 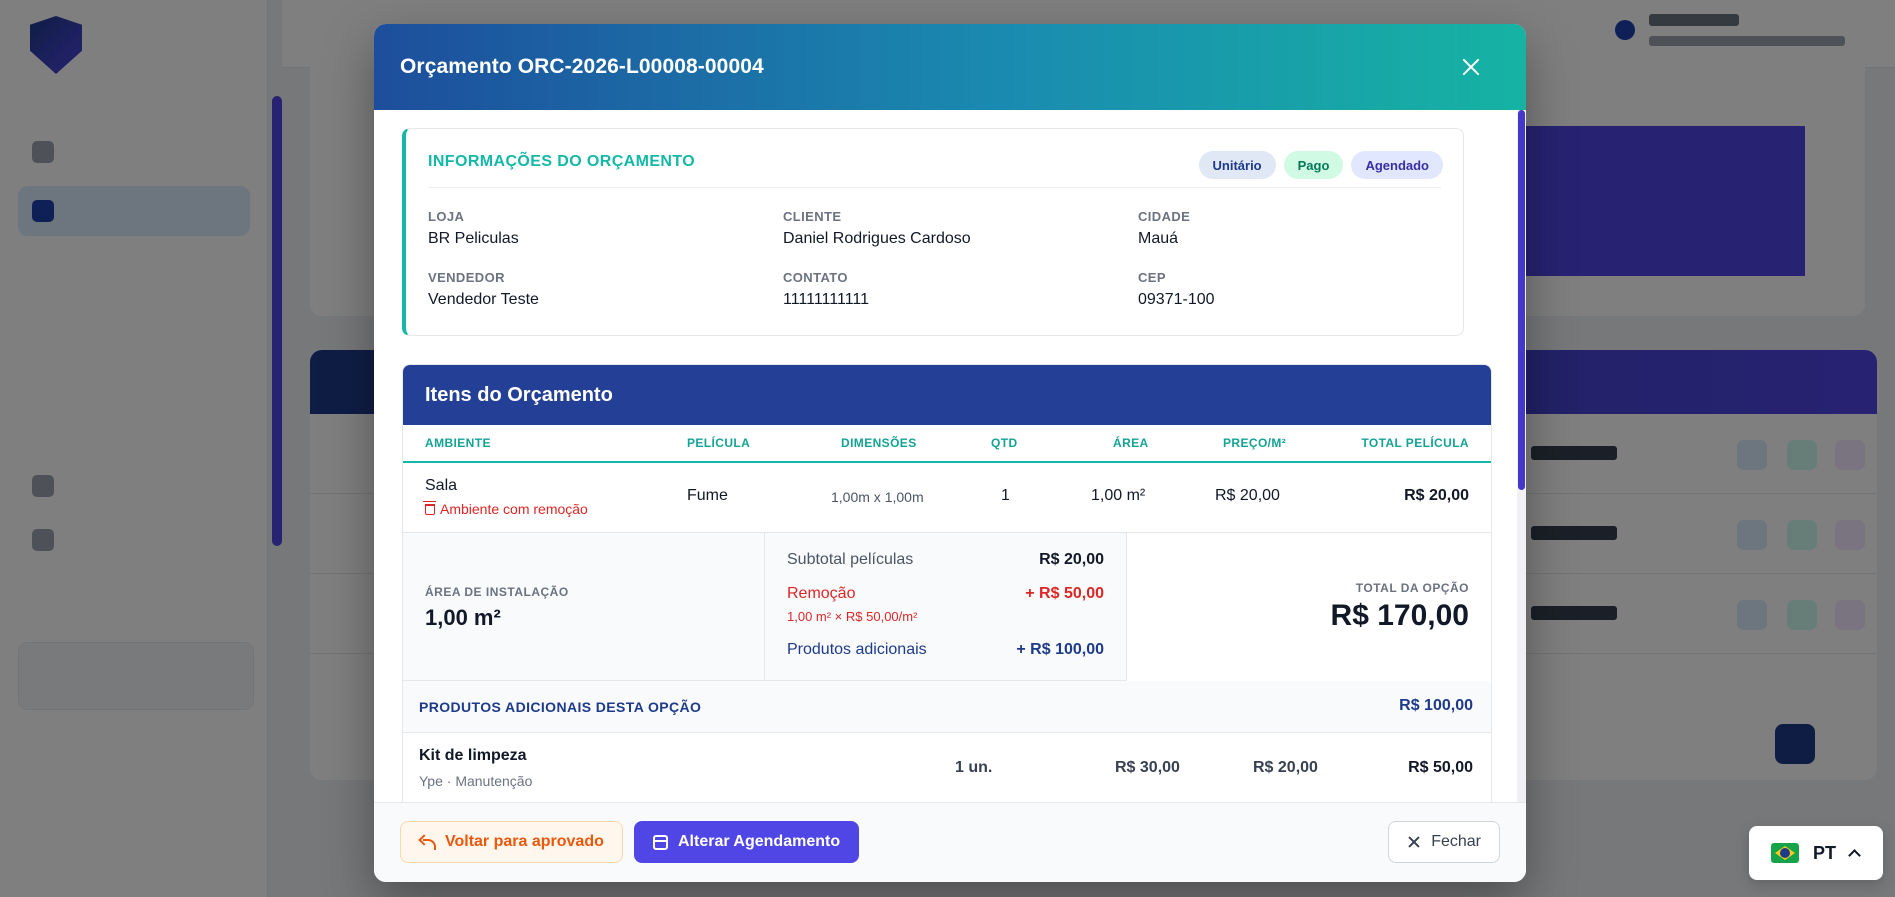 What do you see at coordinates (1285, 767) in the screenshot?
I see `product-price-b: R$ 20,00` at bounding box center [1285, 767].